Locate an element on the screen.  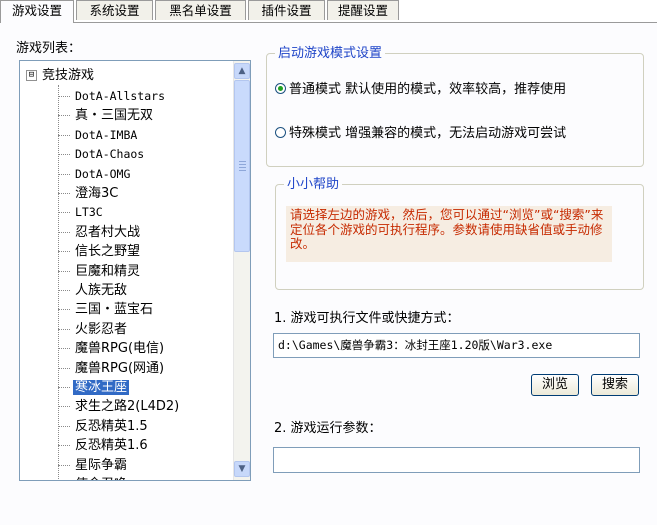
tree-item-label: DotA-IMBA is located at coordinates (106, 135).